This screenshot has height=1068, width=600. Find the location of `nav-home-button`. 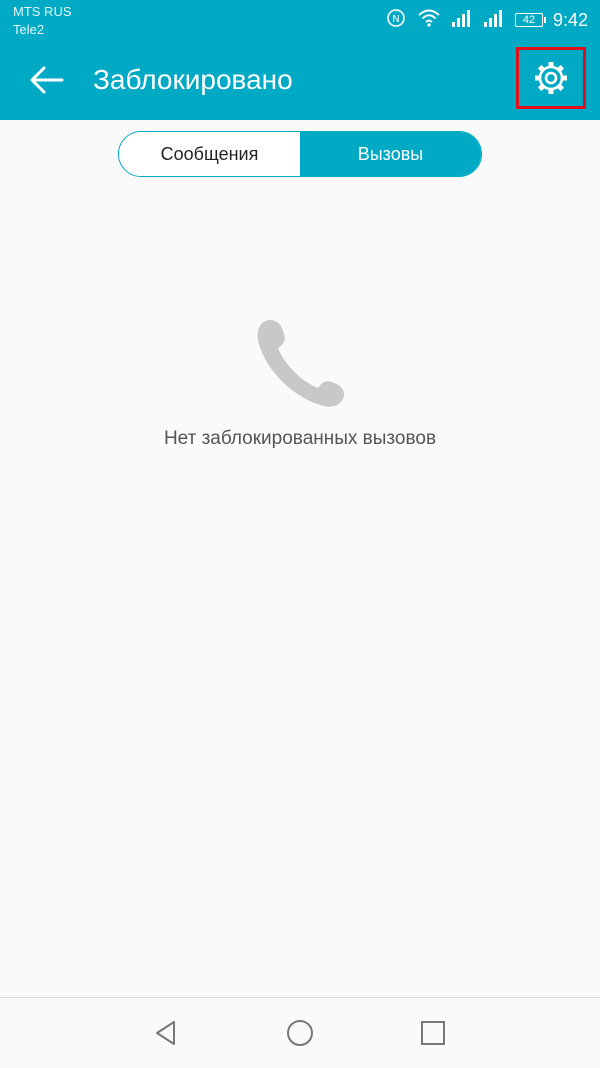

nav-home-button is located at coordinates (300, 1033).